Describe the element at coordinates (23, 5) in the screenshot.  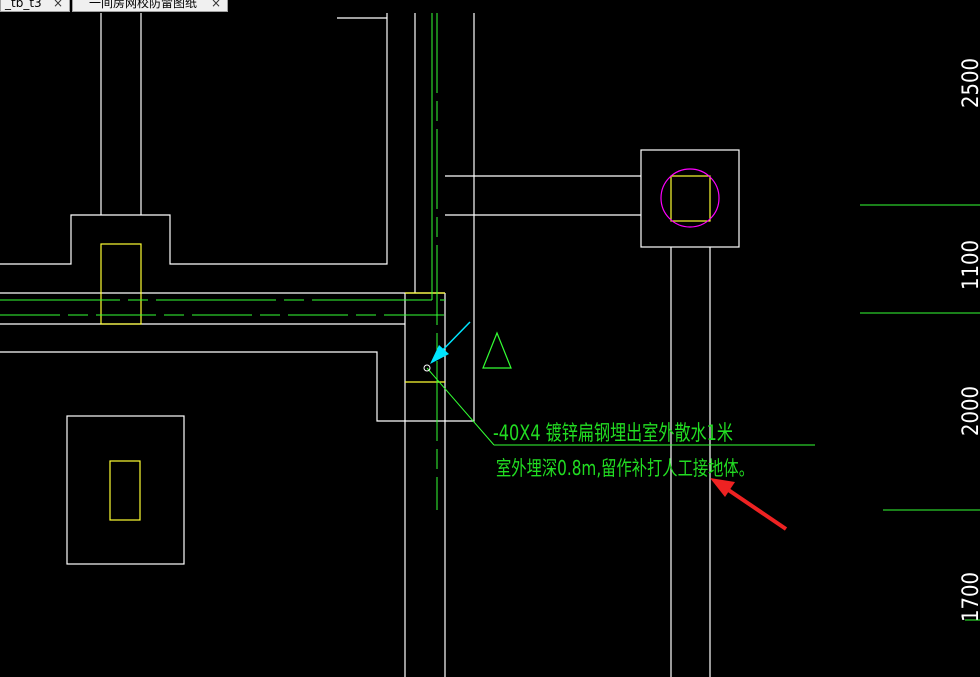
I see `tab-label: _tb_t3` at that location.